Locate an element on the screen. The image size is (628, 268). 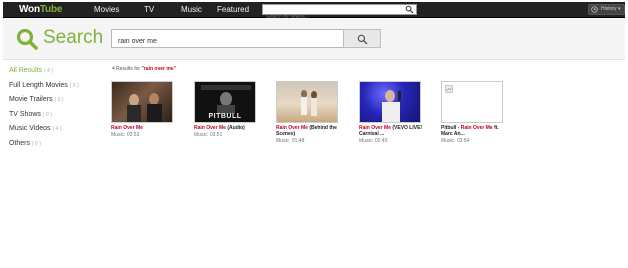
sidebar-item-full-length-movies: Full Length Movies ( 0 ) is located at coordinates (44, 85).